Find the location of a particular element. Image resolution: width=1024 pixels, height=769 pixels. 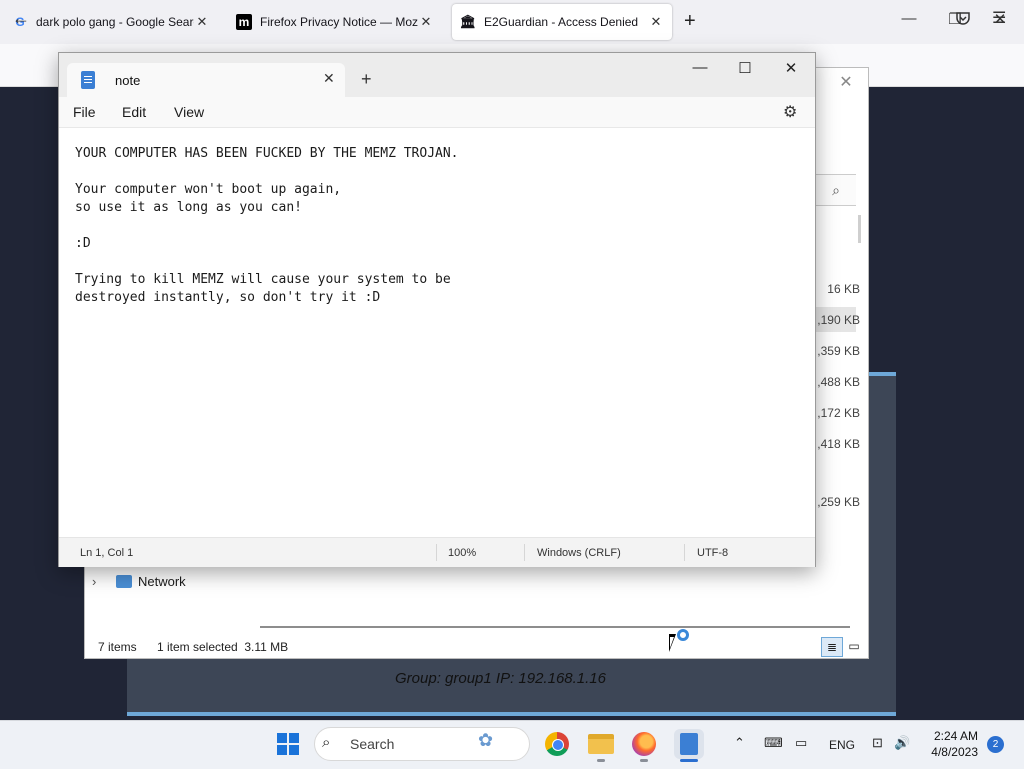

settings-gear-icon: ⚙ is located at coordinates (790, 112).